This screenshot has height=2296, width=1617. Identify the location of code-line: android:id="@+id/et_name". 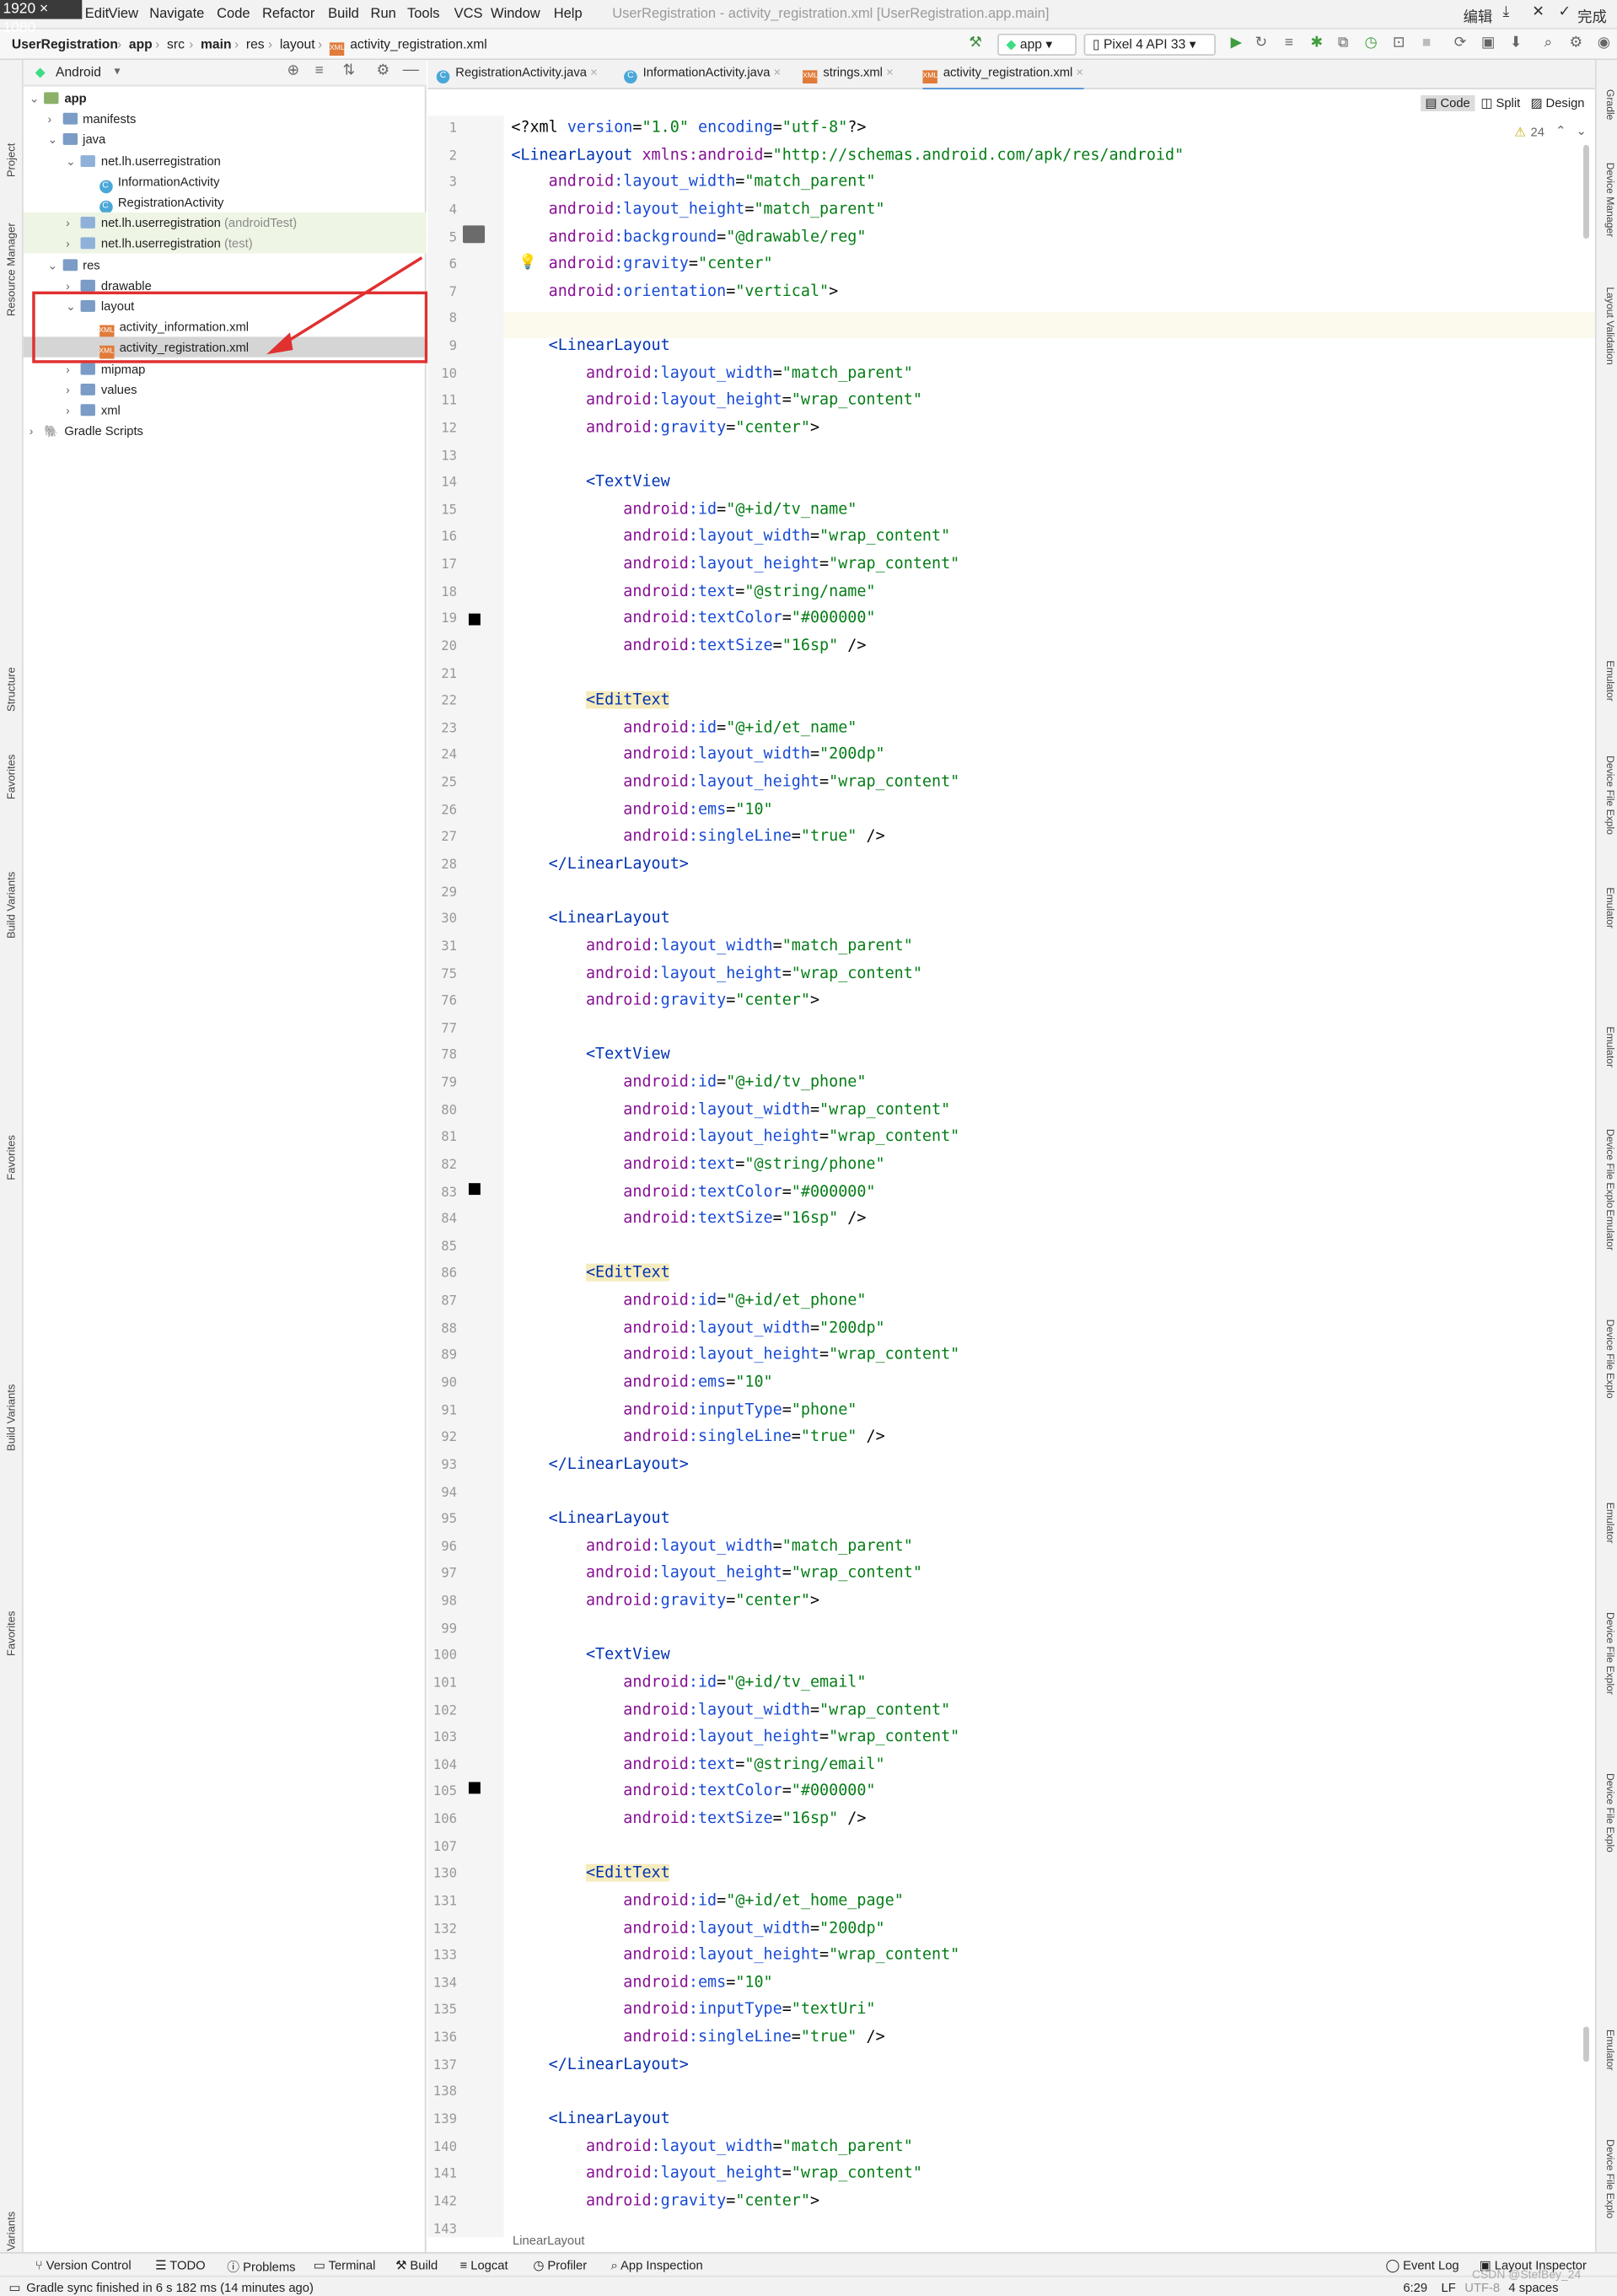
(684, 727).